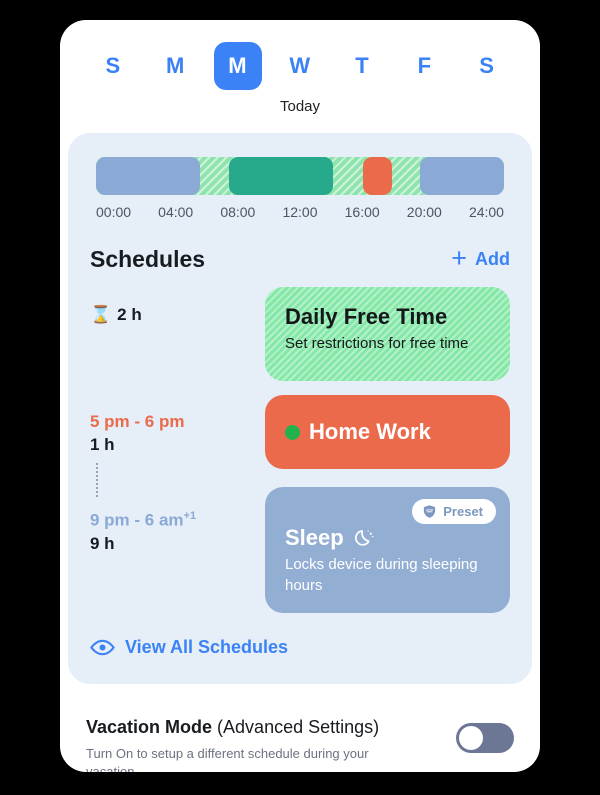 The height and width of the screenshot is (795, 600). Describe the element at coordinates (370, 431) in the screenshot. I see `schedule-card-title-text: Home Work` at that location.